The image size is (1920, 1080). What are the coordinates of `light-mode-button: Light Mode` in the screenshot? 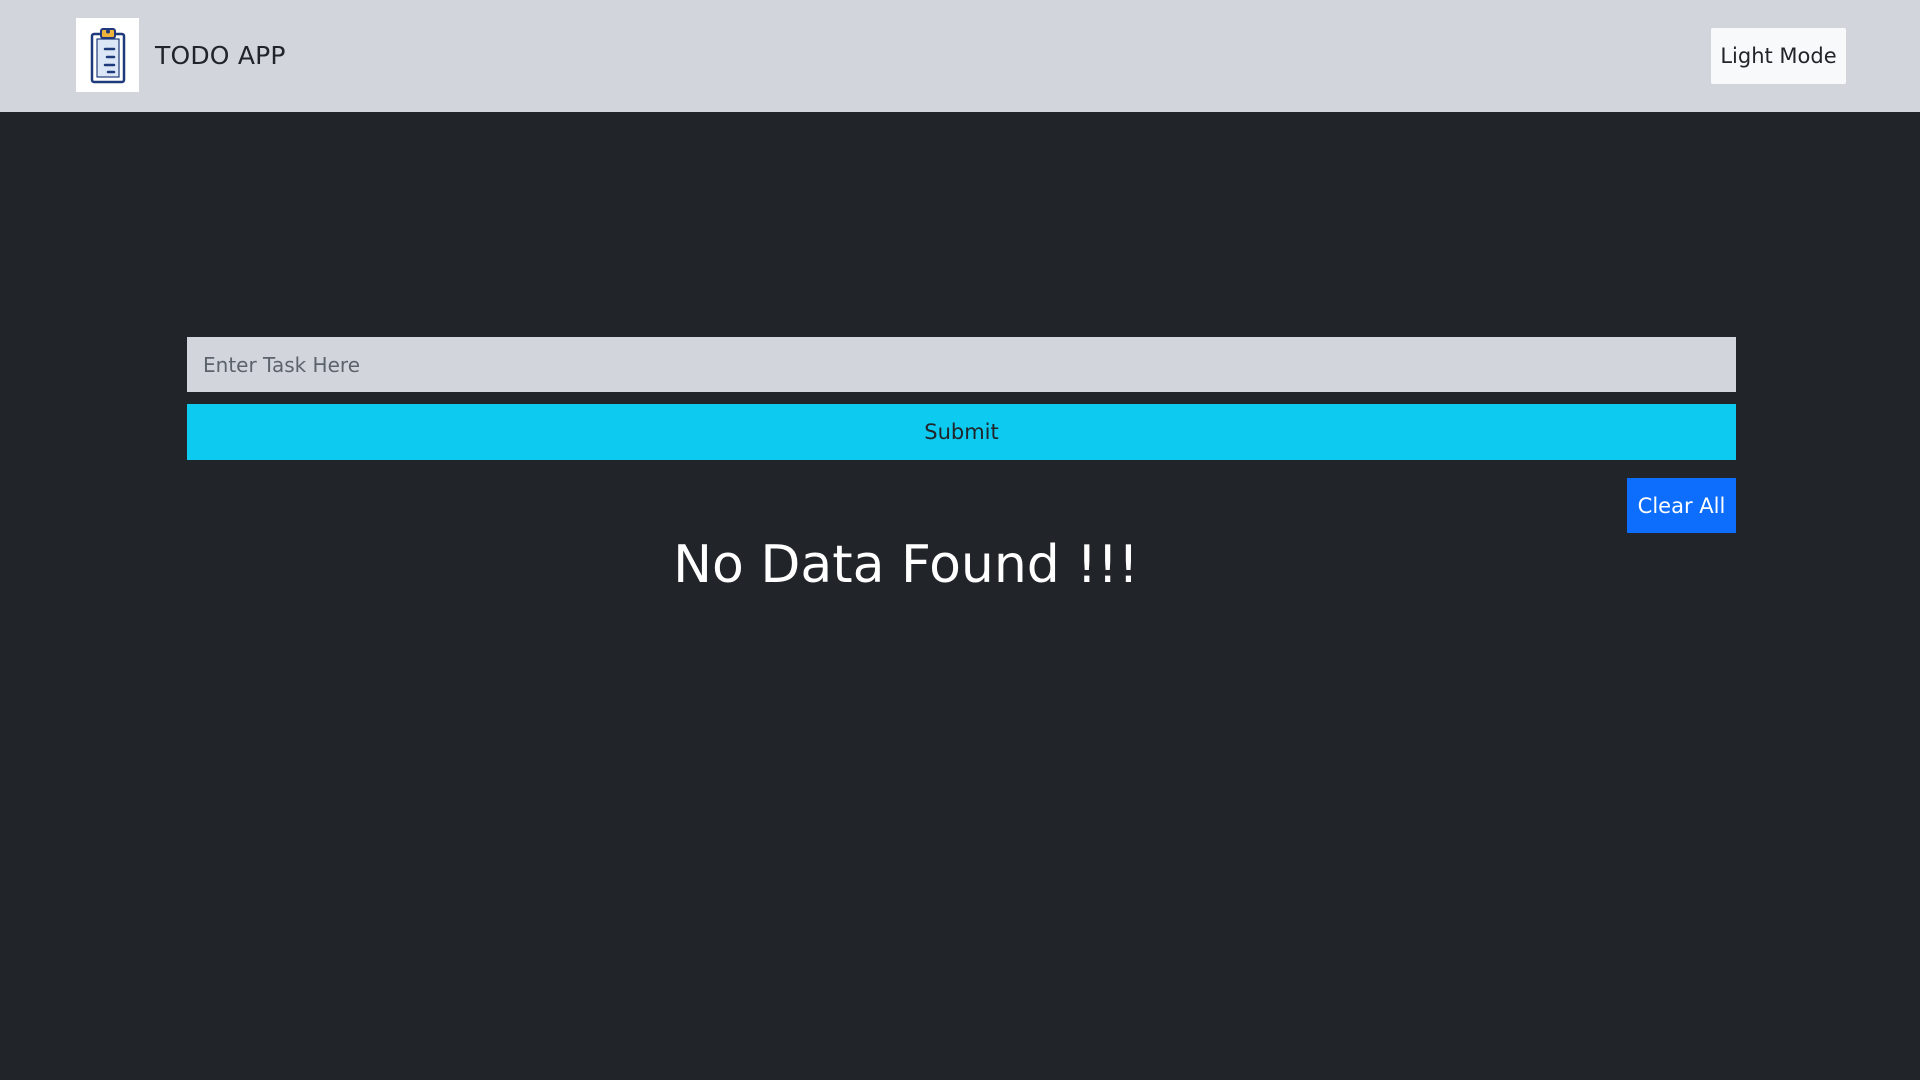 It's located at (1778, 56).